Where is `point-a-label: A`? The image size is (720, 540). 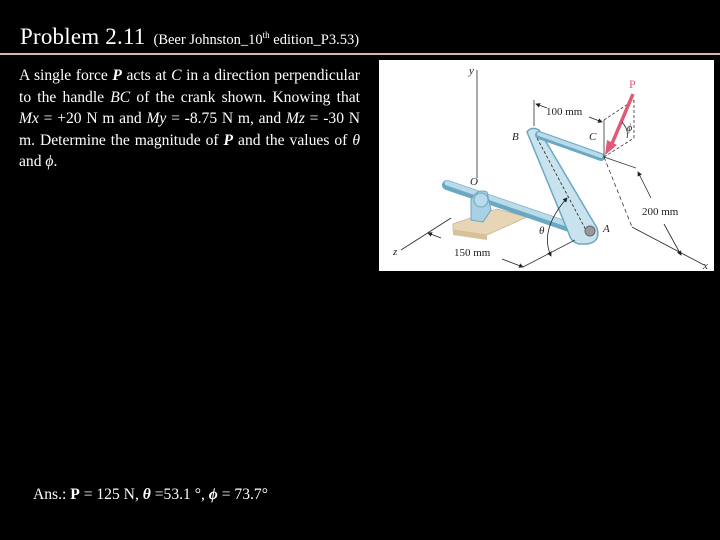 point-a-label: A is located at coordinates (606, 229).